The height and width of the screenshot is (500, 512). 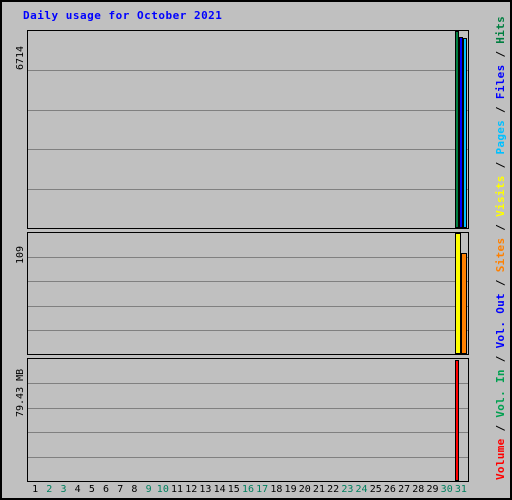 What do you see at coordinates (432, 489) in the screenshot?
I see `x-axis-day-29: 29` at bounding box center [432, 489].